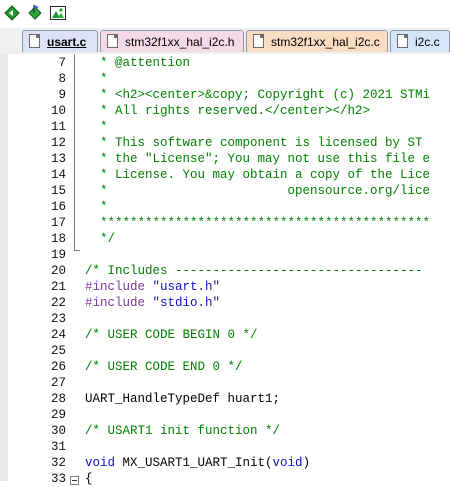 The image size is (450, 487). Describe the element at coordinates (58, 479) in the screenshot. I see `line-number: 33` at that location.